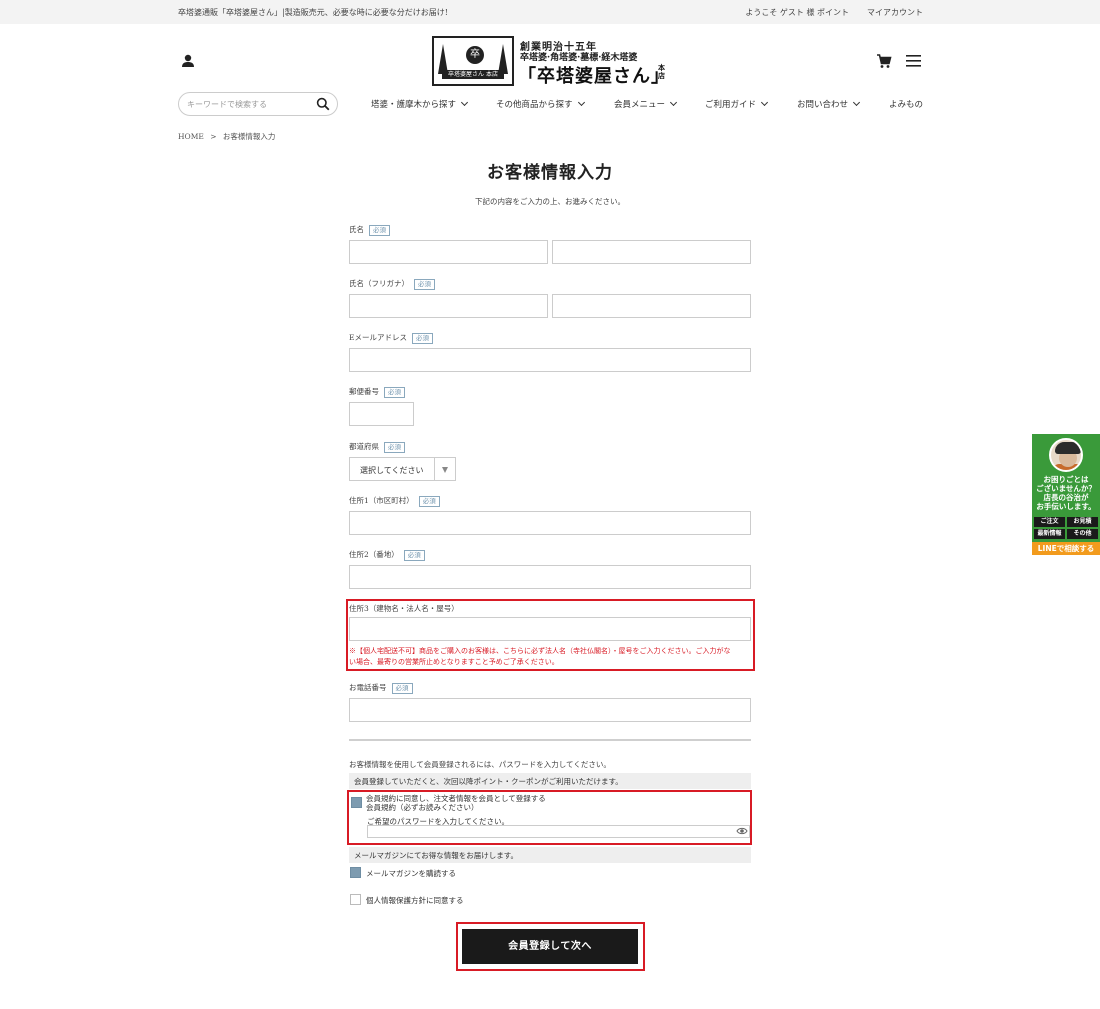 Image resolution: width=1100 pixels, height=1009 pixels. What do you see at coordinates (188, 61) in the screenshot?
I see `user-icon` at bounding box center [188, 61].